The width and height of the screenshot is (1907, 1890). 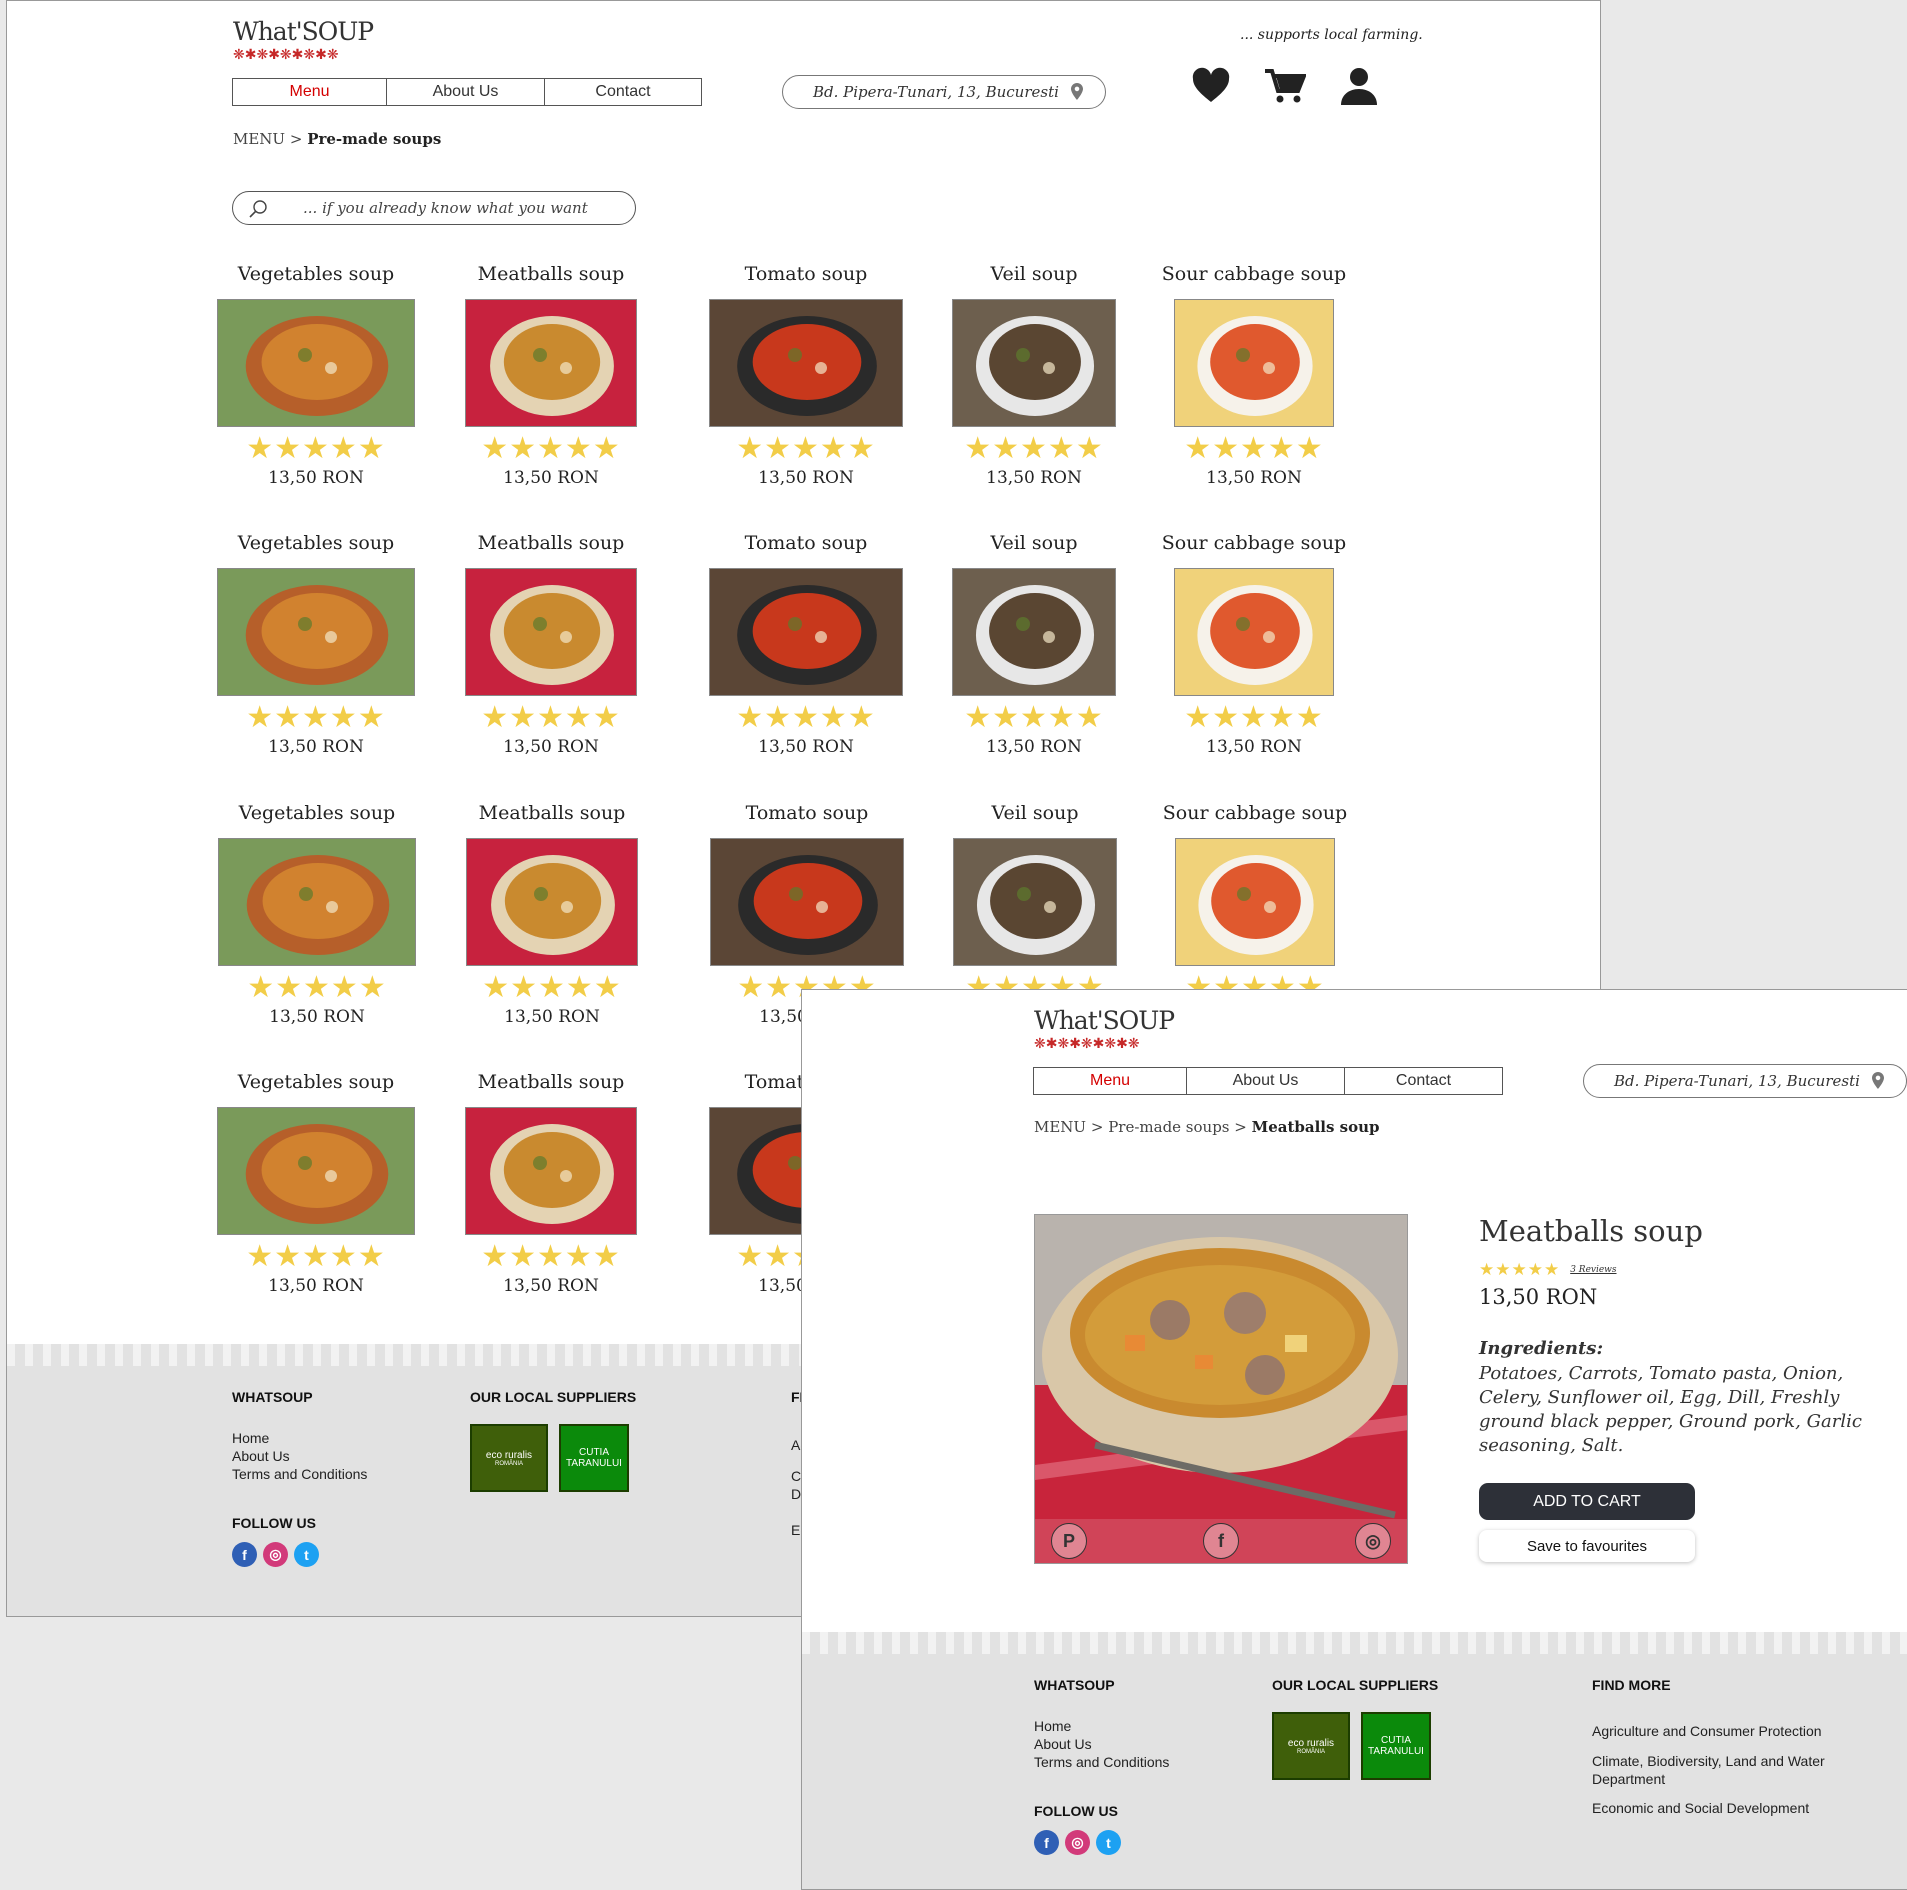 I want to click on footer-findmore-partial-2b: D, so click(x=796, y=1494).